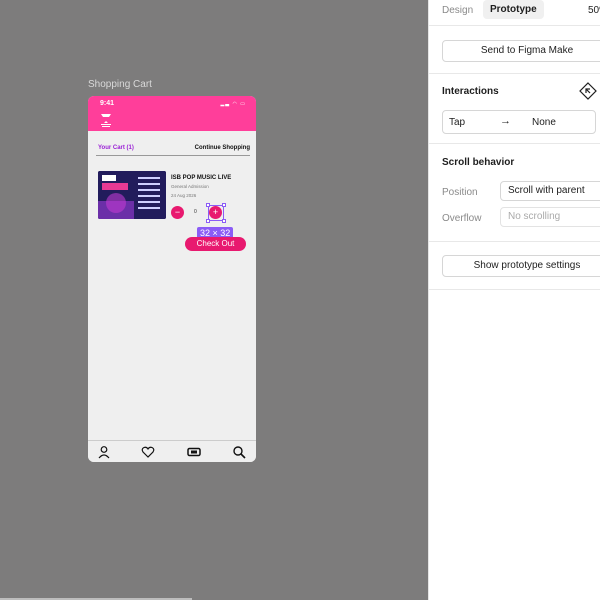 This screenshot has height=600, width=600. What do you see at coordinates (107, 103) in the screenshot?
I see `status-time: 9:41` at bounding box center [107, 103].